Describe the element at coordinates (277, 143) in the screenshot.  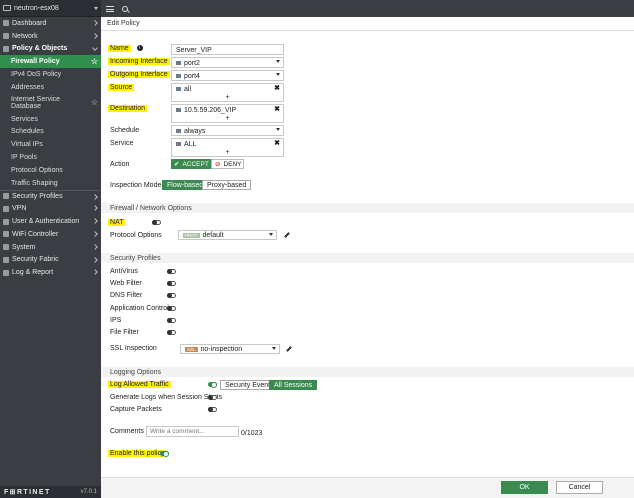
I see `remove-service-icon: ✖` at that location.